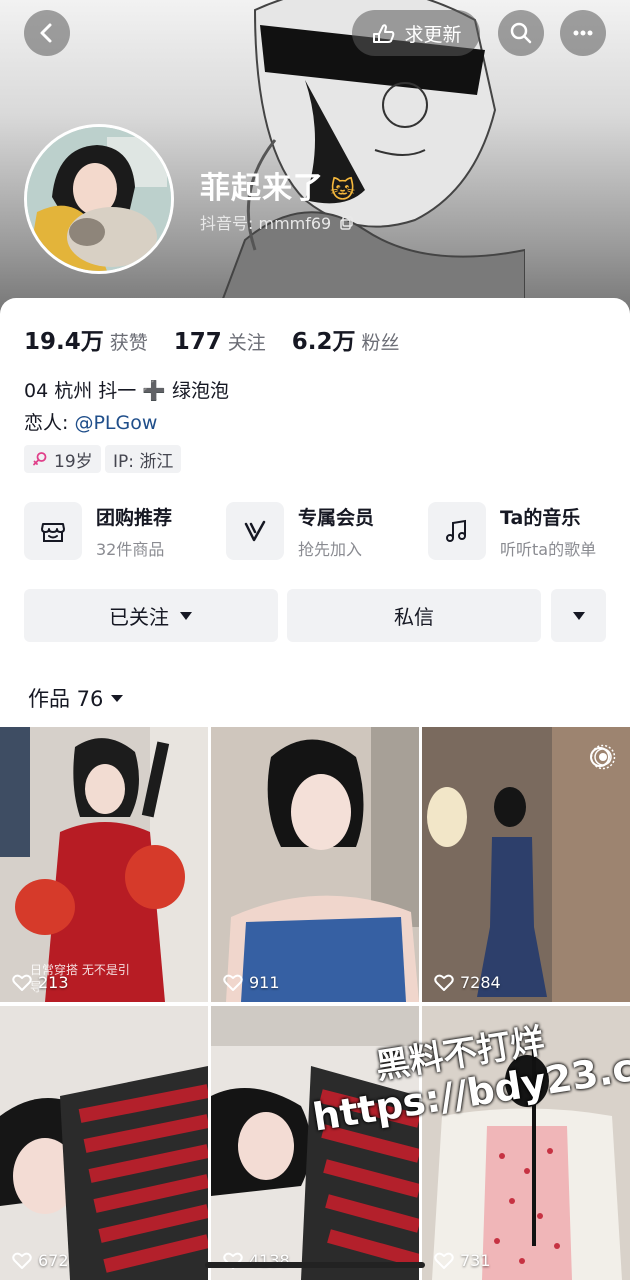  Describe the element at coordinates (336, 517) in the screenshot. I see `vip-title: 专属会员` at that location.